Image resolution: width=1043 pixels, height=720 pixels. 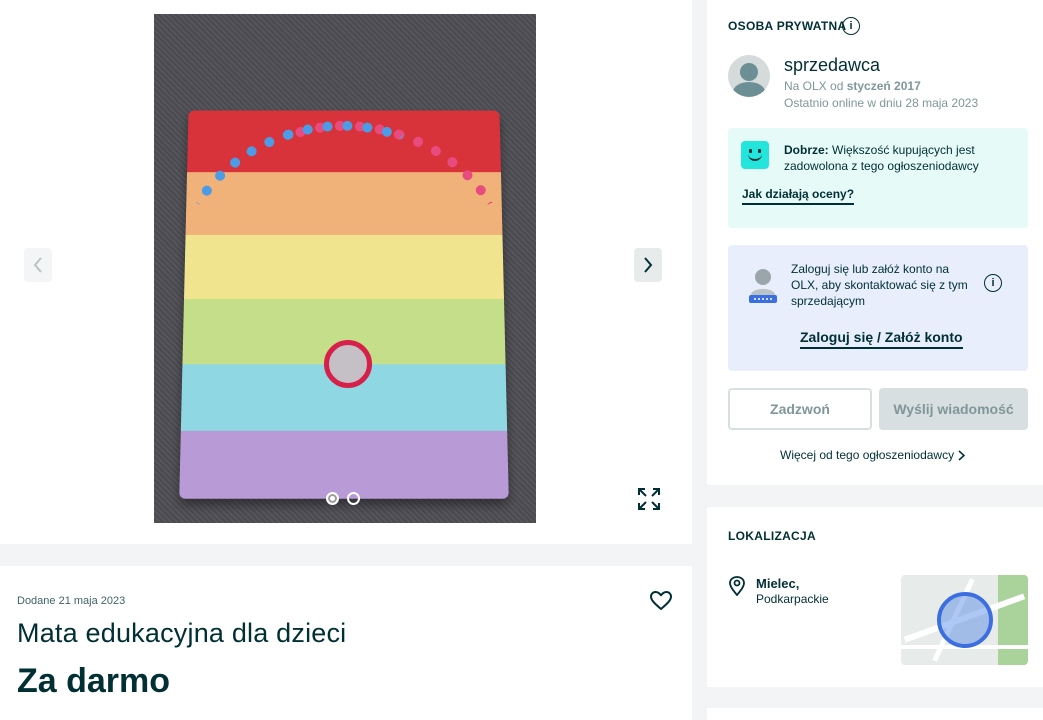 What do you see at coordinates (755, 155) in the screenshot?
I see `smile-icon` at bounding box center [755, 155].